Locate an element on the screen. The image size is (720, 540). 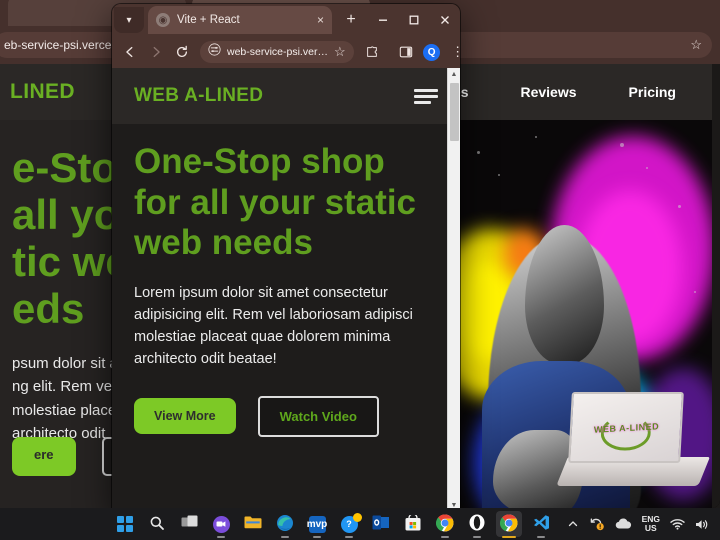
edge-icon is located at coordinates (285, 524).